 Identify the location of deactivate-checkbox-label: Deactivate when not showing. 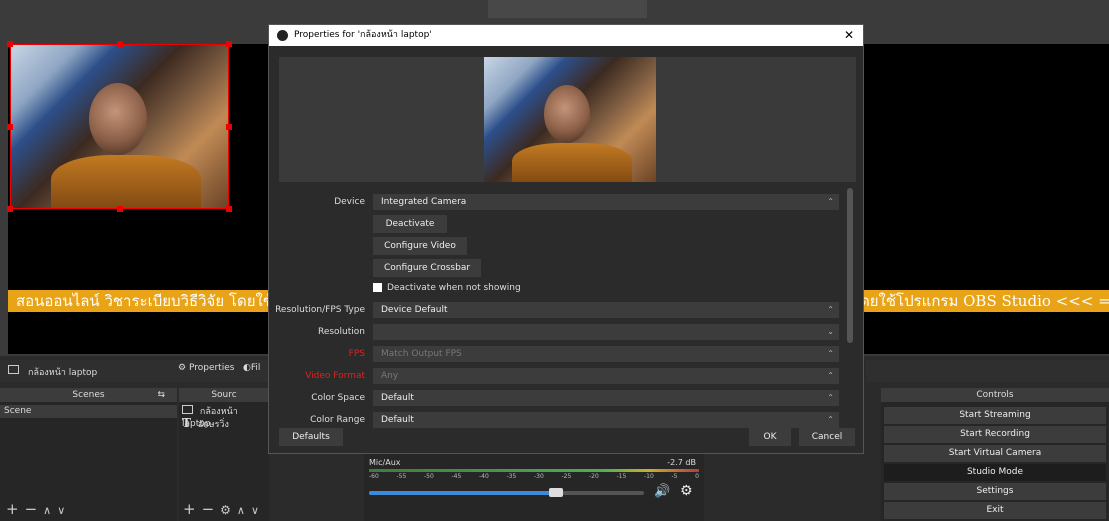
(454, 288).